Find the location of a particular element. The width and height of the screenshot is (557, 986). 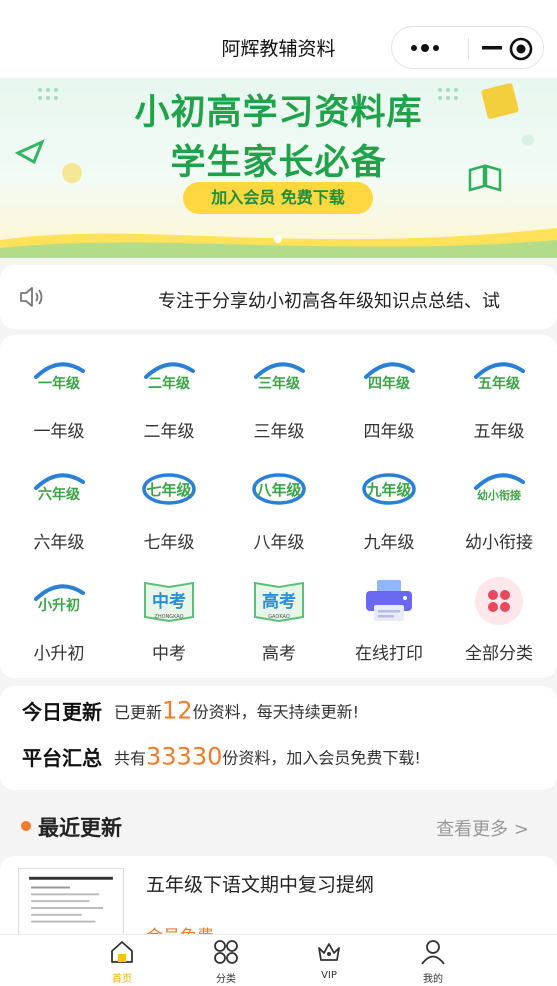

svg-text: 六年级 is located at coordinates (59, 494).